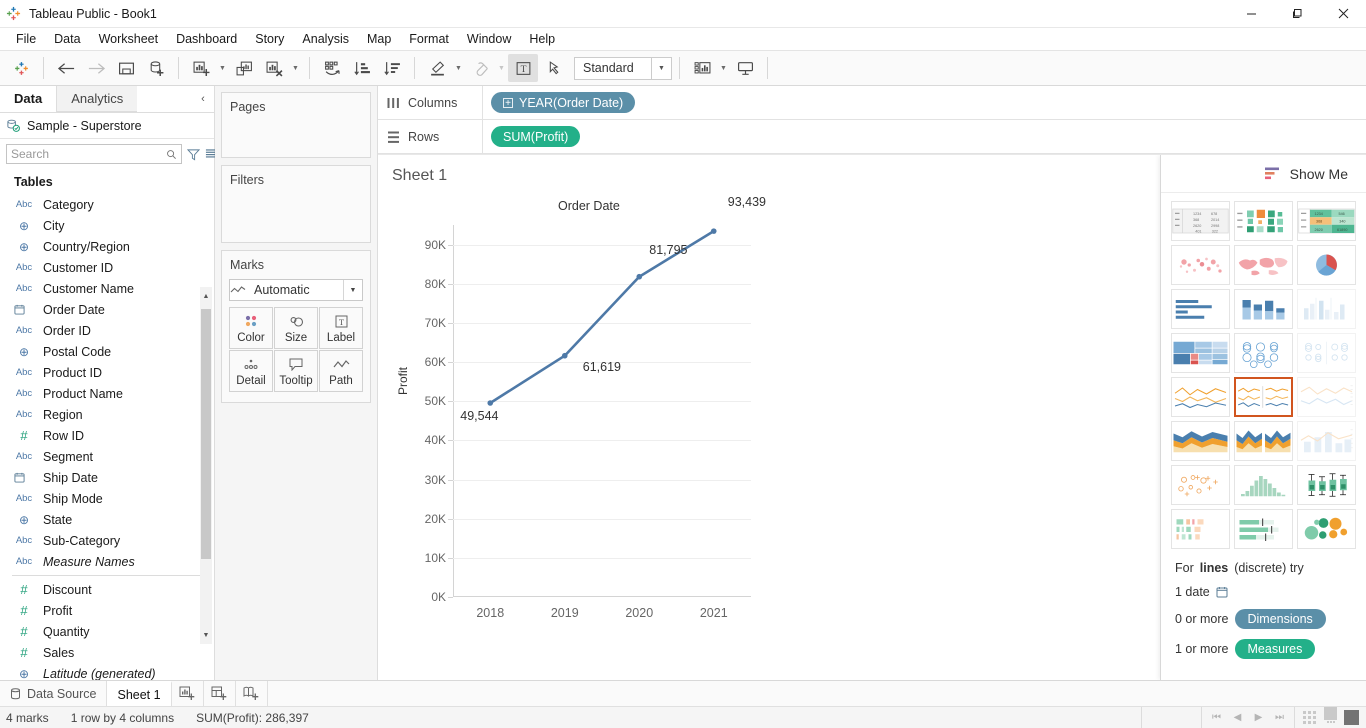 The height and width of the screenshot is (728, 1366). I want to click on field-order-id: Abc Order ID, so click(107, 330).